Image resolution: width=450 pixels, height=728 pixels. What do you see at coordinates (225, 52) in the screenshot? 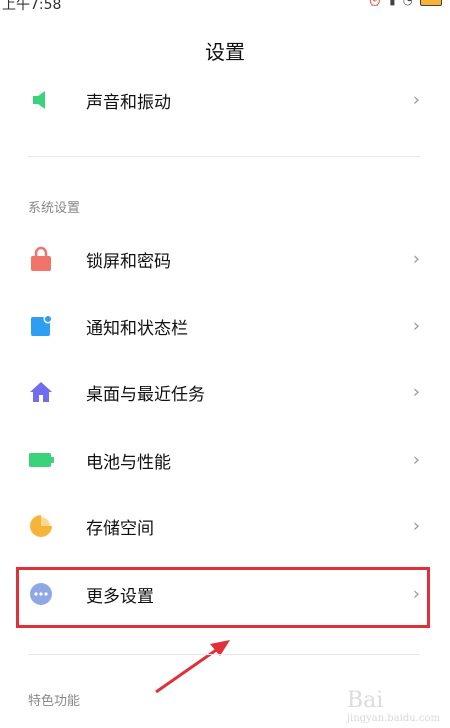
I see `page-title: 设置` at bounding box center [225, 52].